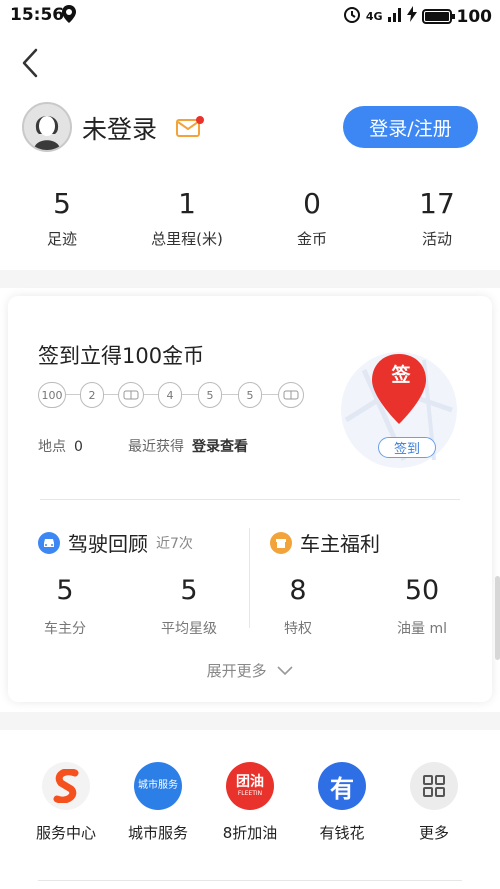 The width and height of the screenshot is (500, 889). What do you see at coordinates (417, 16) in the screenshot?
I see `status-right: 4G 100` at bounding box center [417, 16].